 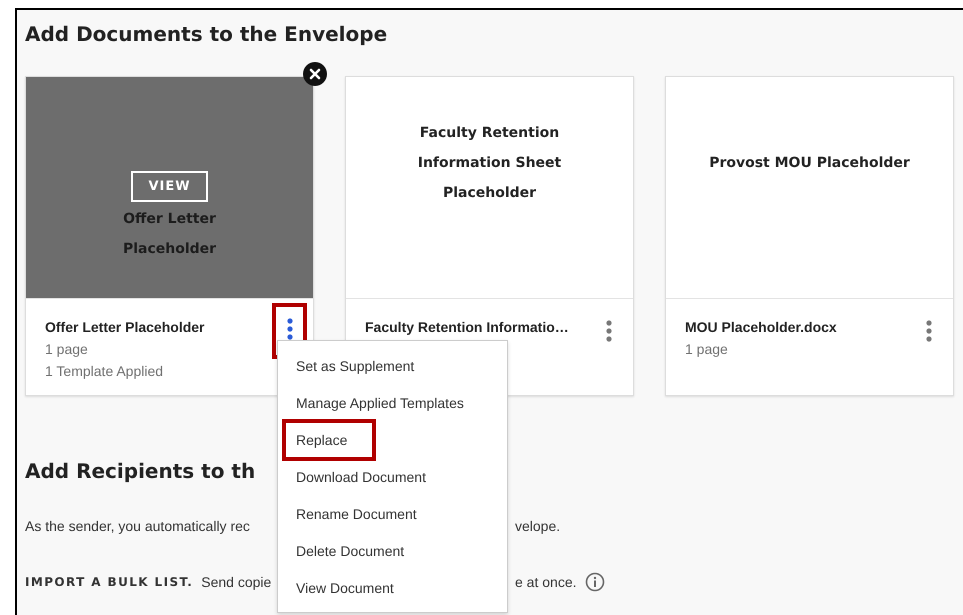 What do you see at coordinates (104, 371) in the screenshot?
I see `template-count: 1 Template Applied` at bounding box center [104, 371].